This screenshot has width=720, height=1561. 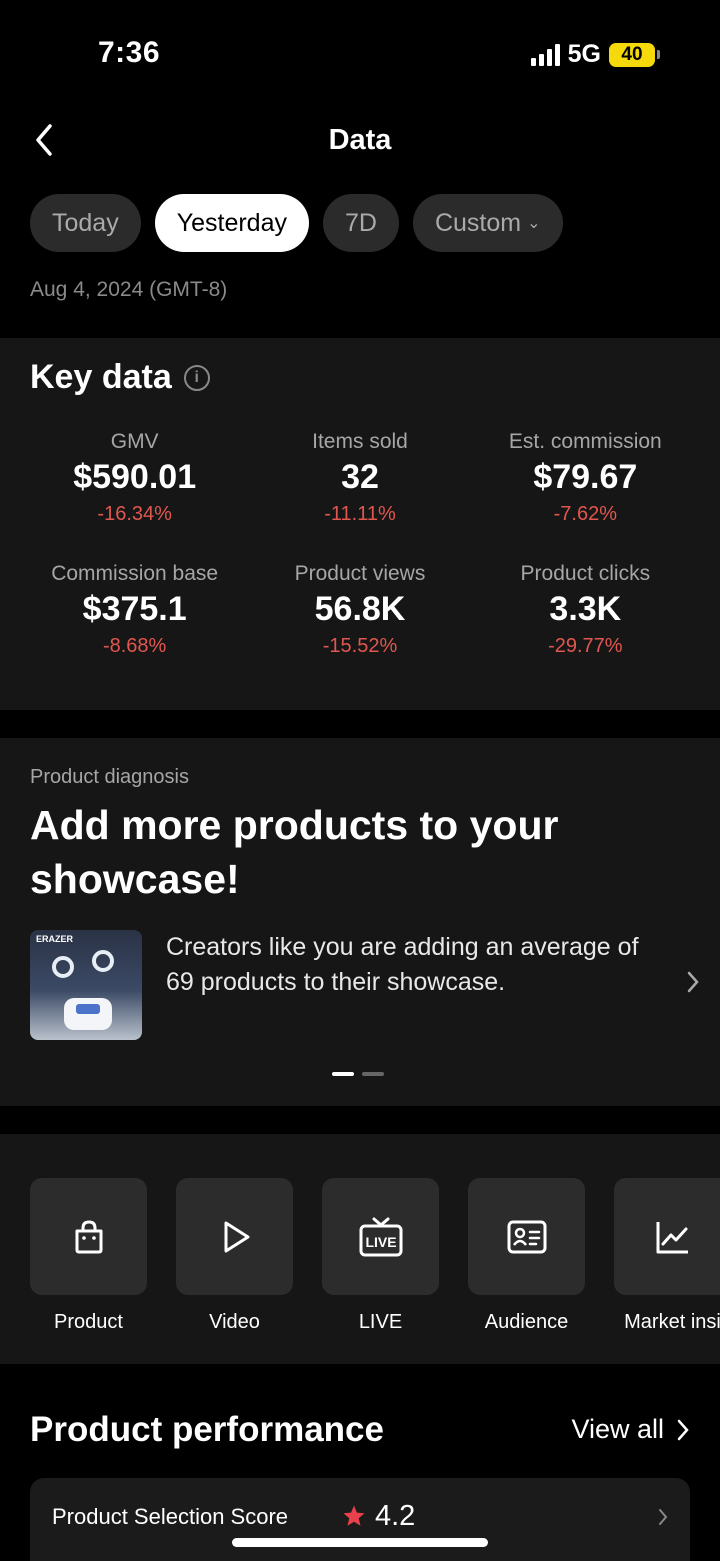 What do you see at coordinates (672, 1322) in the screenshot?
I see `shortcut-label: Market insi` at bounding box center [672, 1322].